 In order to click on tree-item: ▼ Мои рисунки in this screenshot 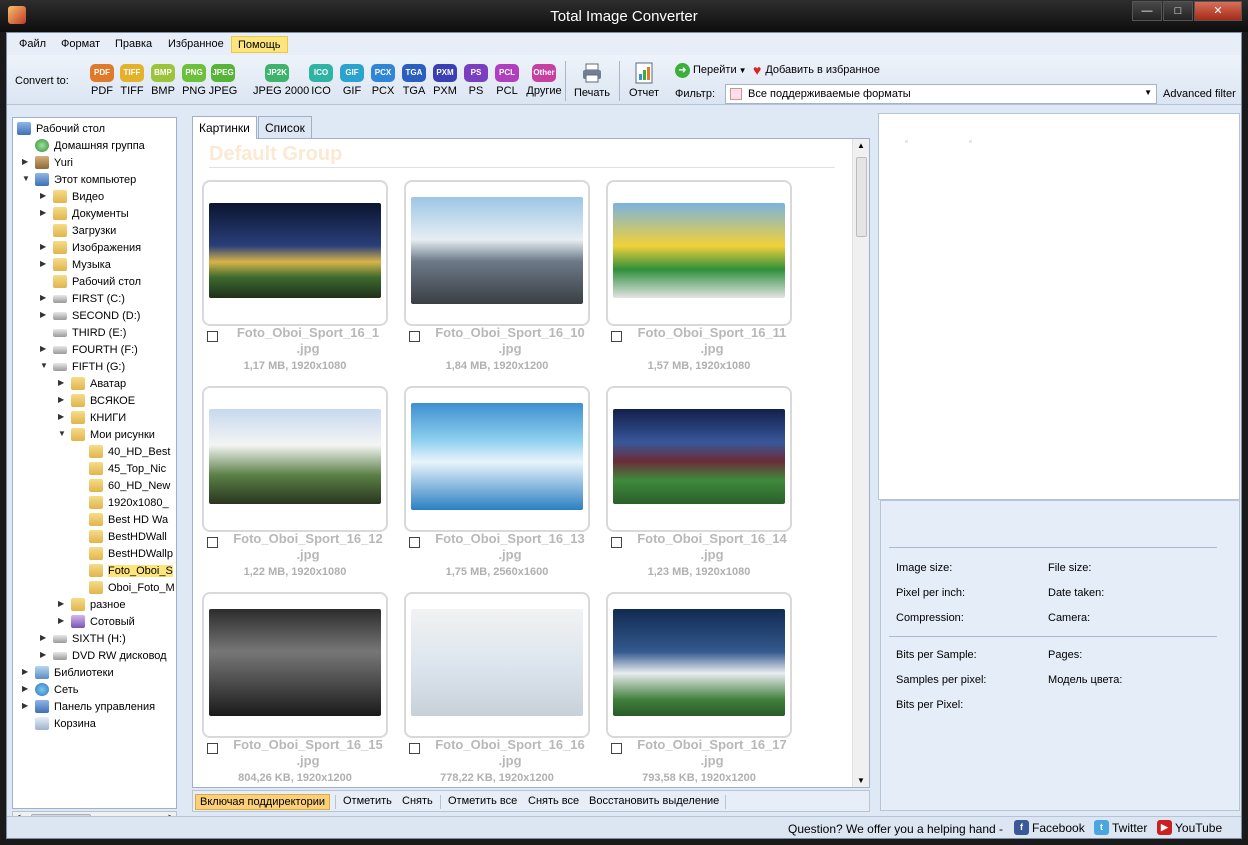, I will do `click(94, 435)`.